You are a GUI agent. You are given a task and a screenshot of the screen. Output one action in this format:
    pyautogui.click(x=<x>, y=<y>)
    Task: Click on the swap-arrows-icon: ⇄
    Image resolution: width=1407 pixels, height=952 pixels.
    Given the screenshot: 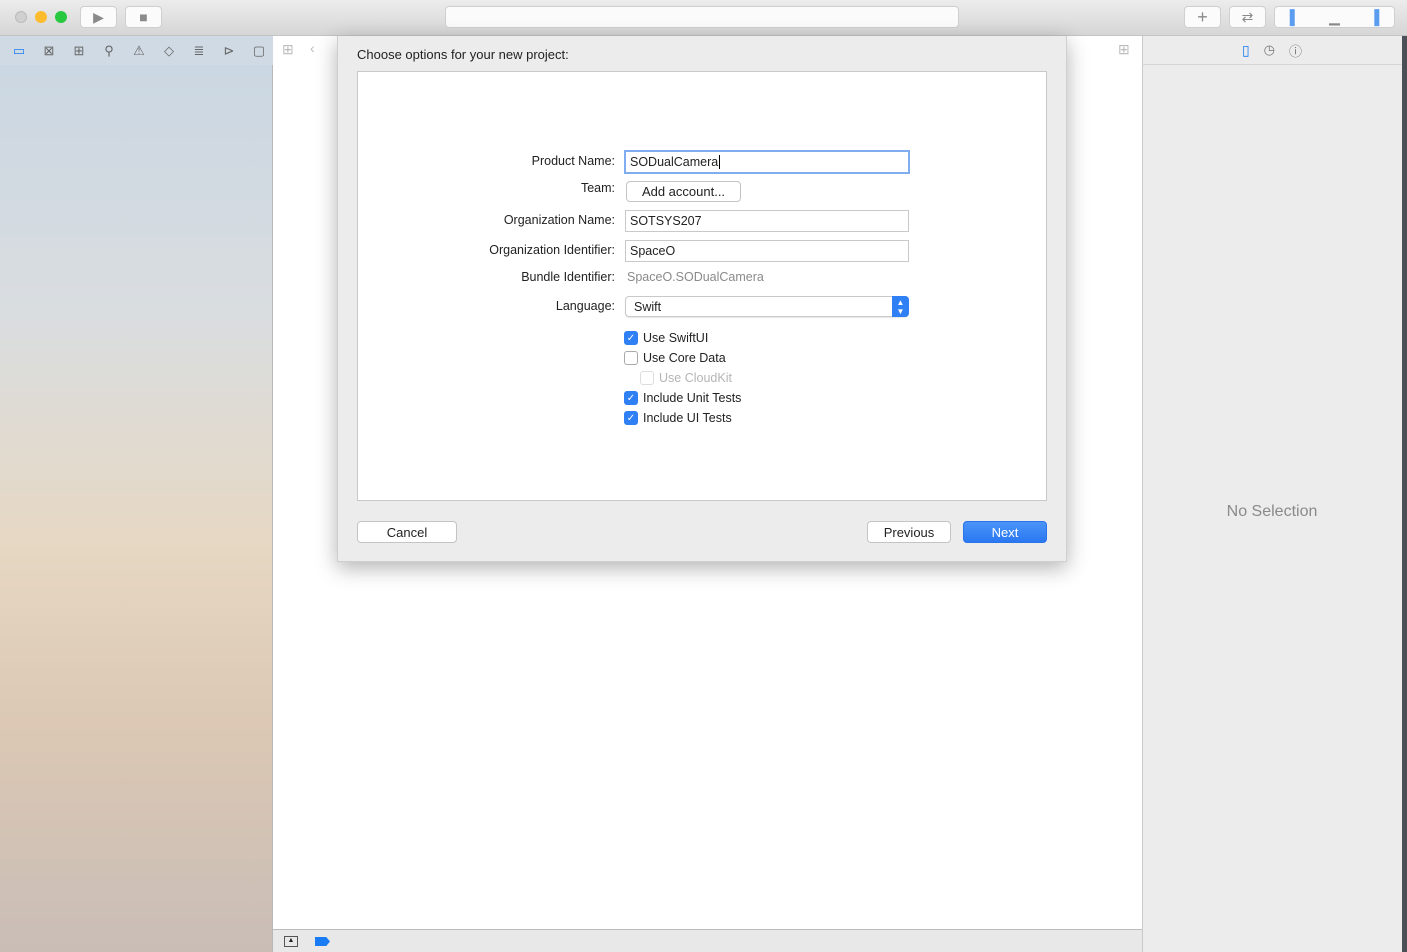 What is the action you would take?
    pyautogui.click(x=1247, y=16)
    